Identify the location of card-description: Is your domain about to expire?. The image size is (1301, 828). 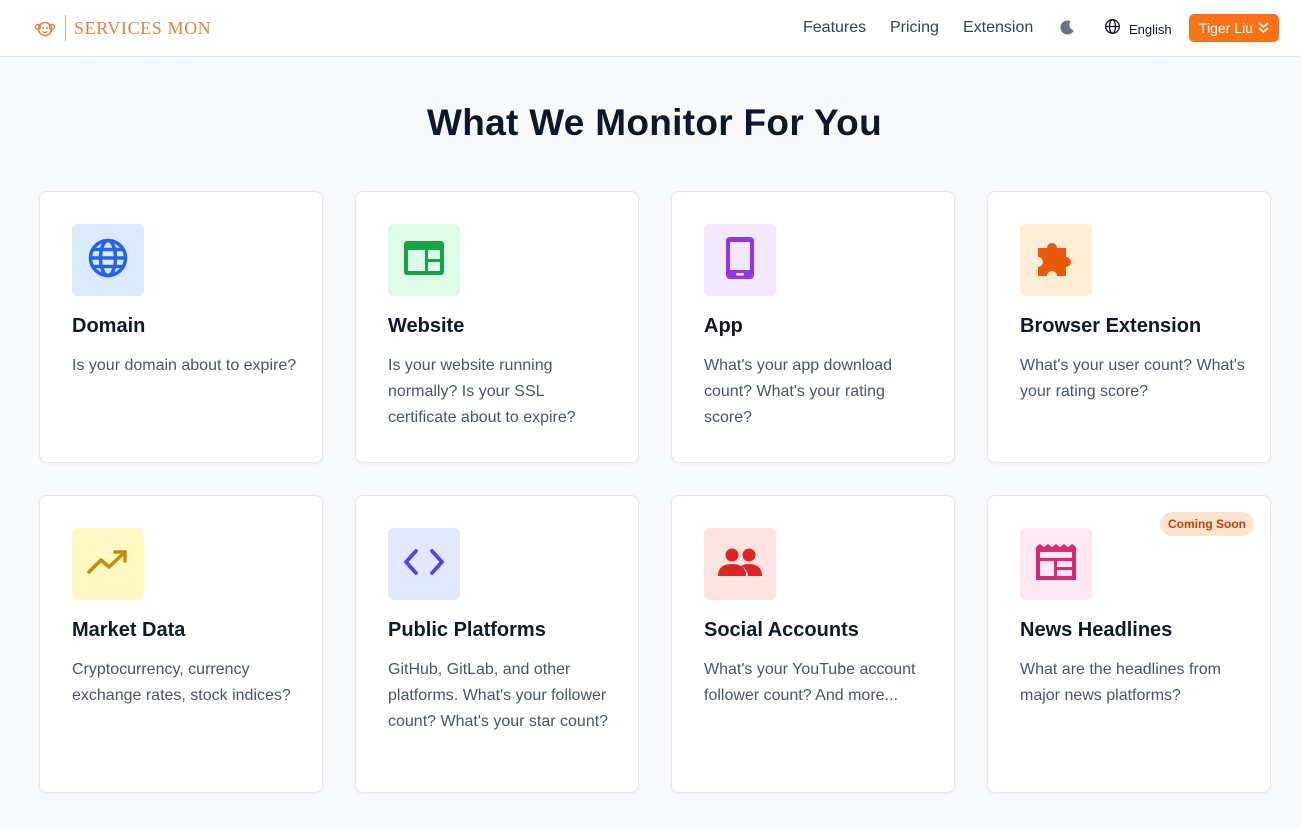
(184, 365).